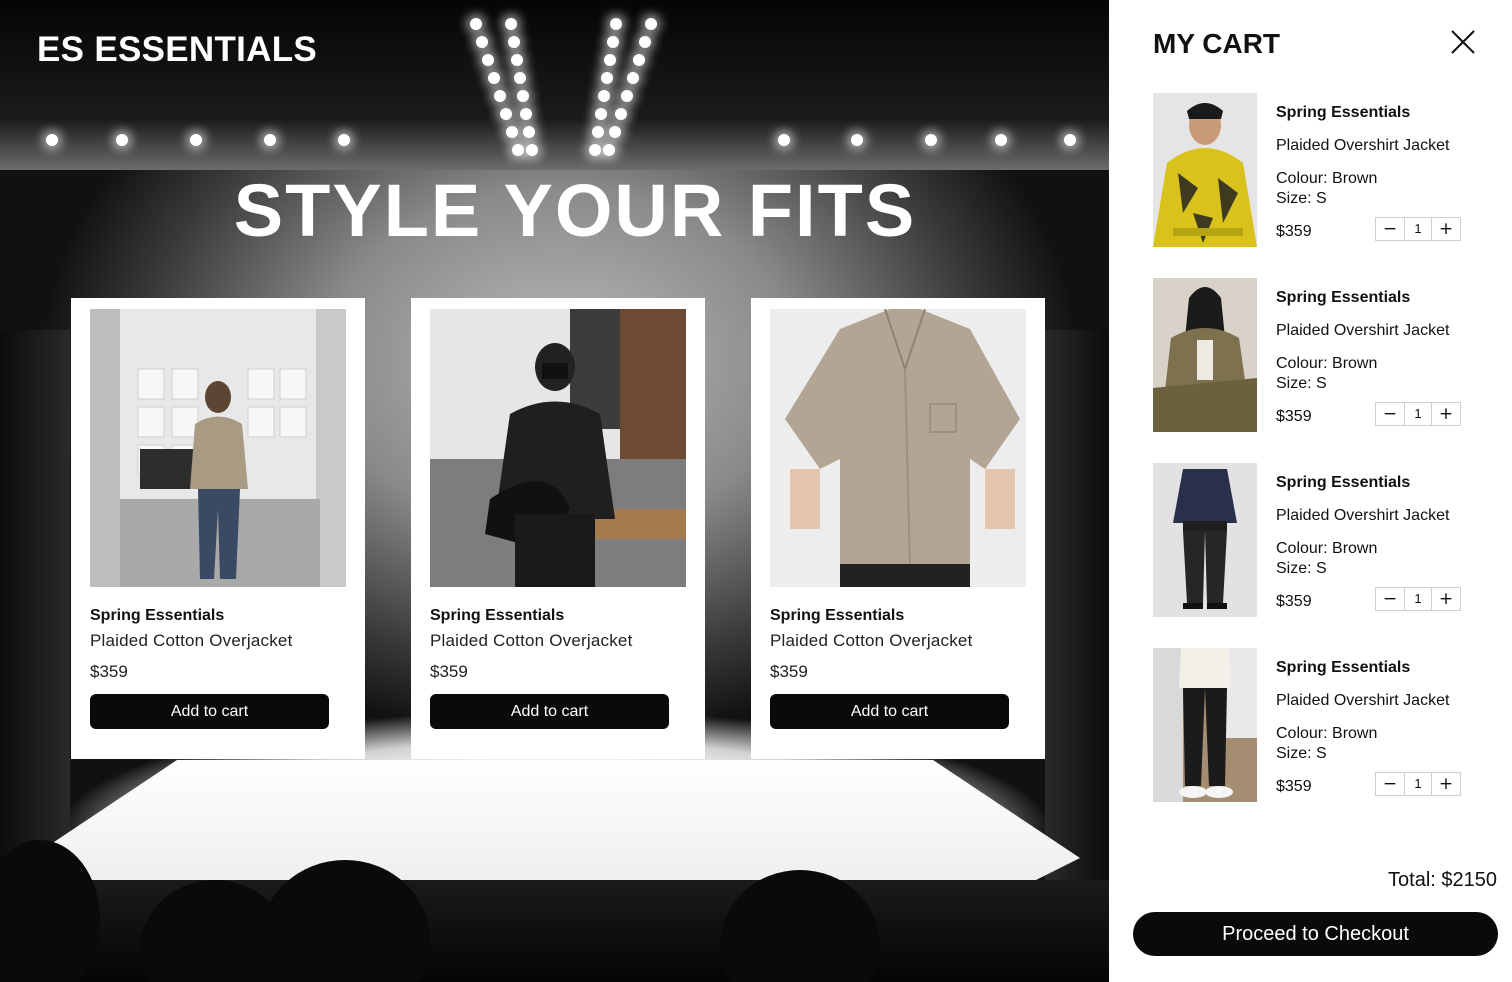 Image resolution: width=1512 pixels, height=982 pixels. I want to click on audience-left, so click(35, 610).